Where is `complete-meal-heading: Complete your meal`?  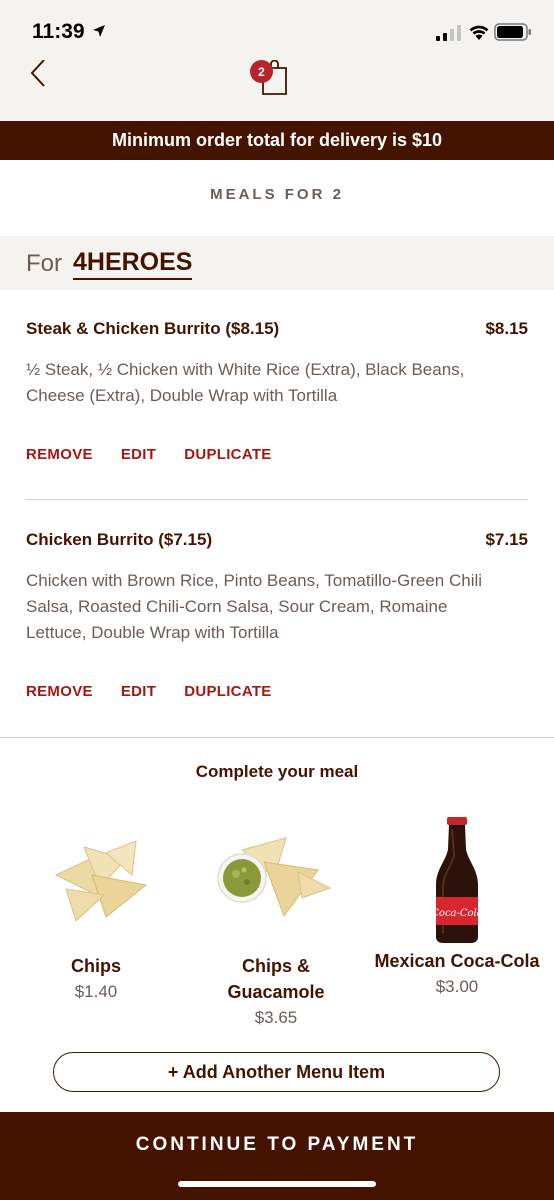 complete-meal-heading: Complete your meal is located at coordinates (277, 771).